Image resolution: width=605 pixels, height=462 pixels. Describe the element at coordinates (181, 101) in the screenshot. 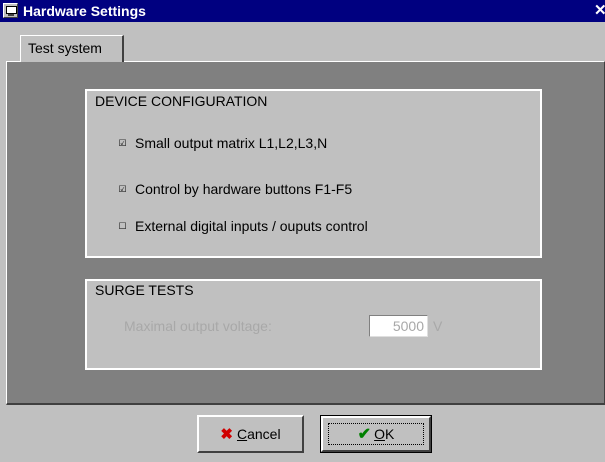

I see `device-configuration-title: DEVICE CONFIGURATION` at that location.